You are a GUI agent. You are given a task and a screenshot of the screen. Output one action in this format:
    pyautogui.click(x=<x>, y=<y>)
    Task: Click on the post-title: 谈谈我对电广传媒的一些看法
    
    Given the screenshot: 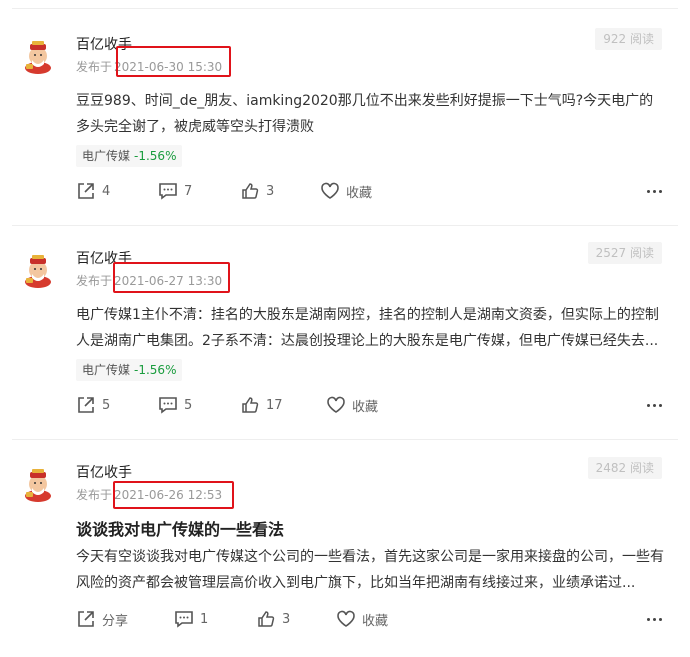 What is the action you would take?
    pyautogui.click(x=180, y=528)
    